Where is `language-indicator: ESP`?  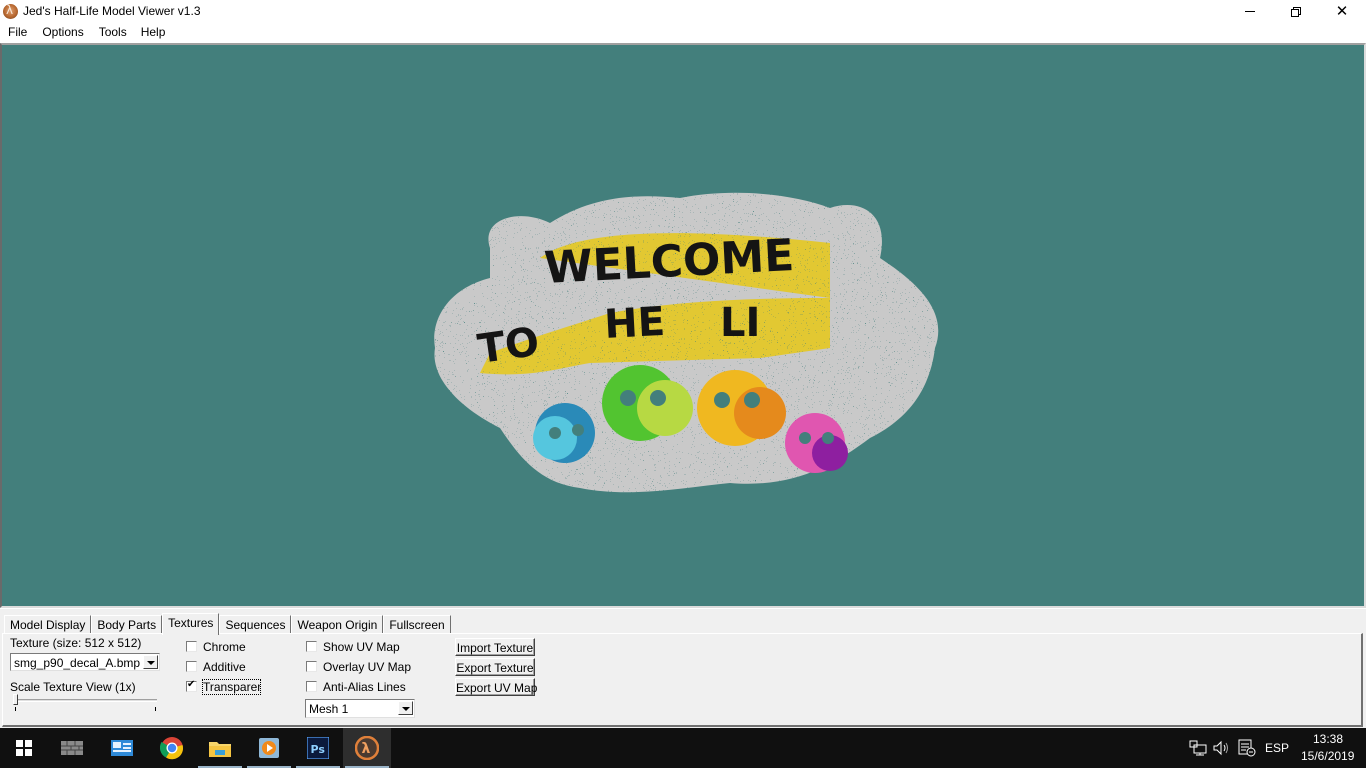
language-indicator: ESP is located at coordinates (1277, 748).